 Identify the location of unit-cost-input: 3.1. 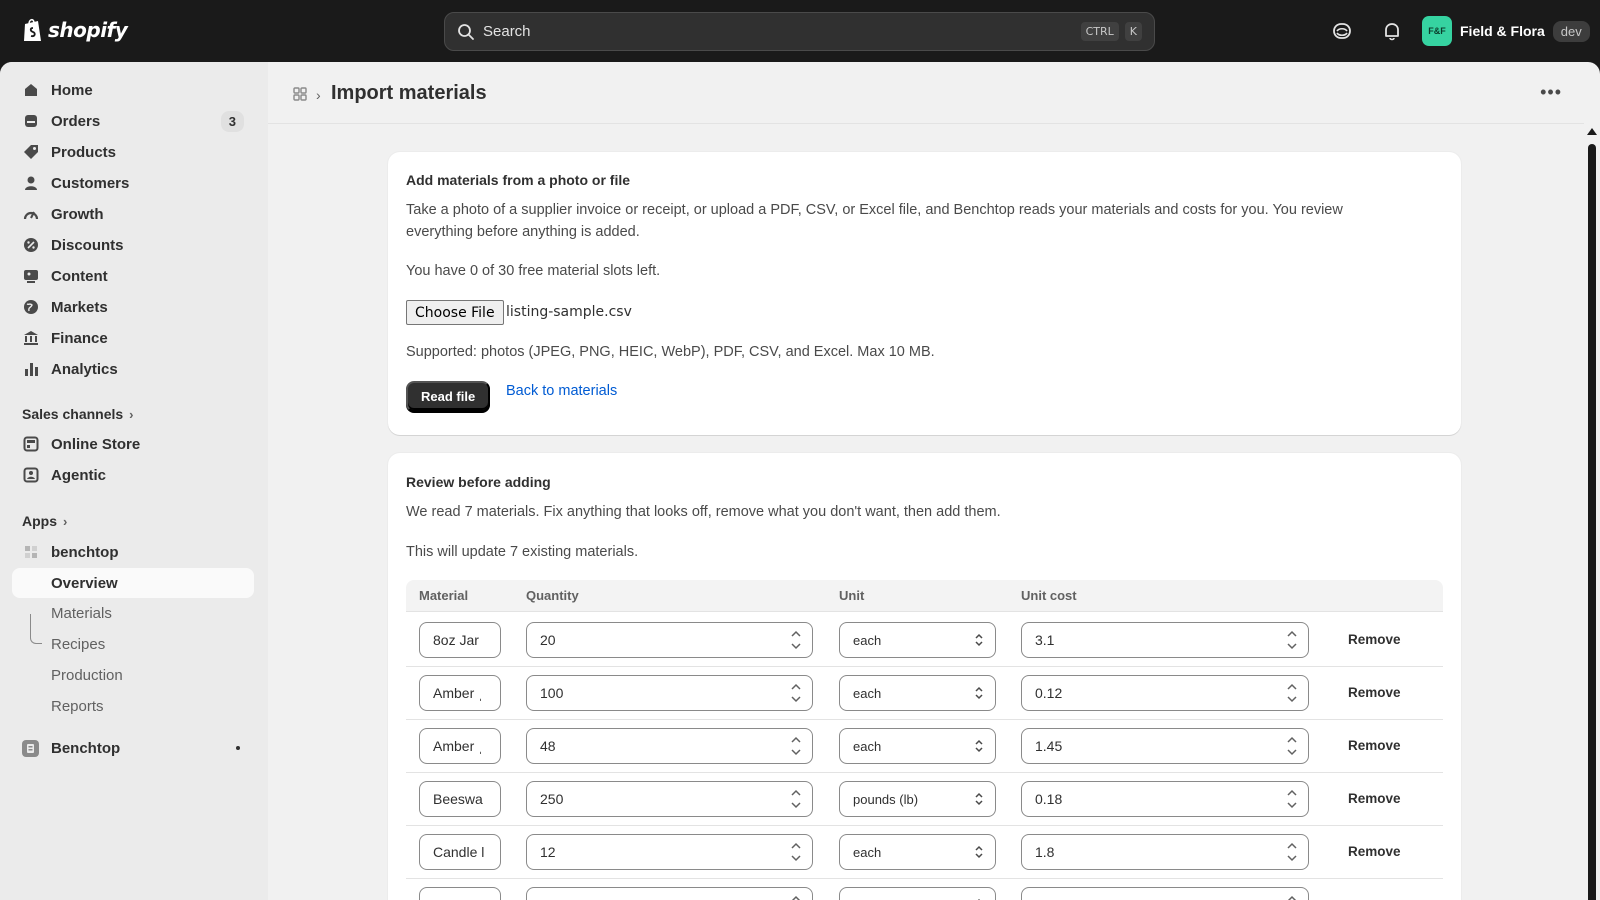
(1165, 640).